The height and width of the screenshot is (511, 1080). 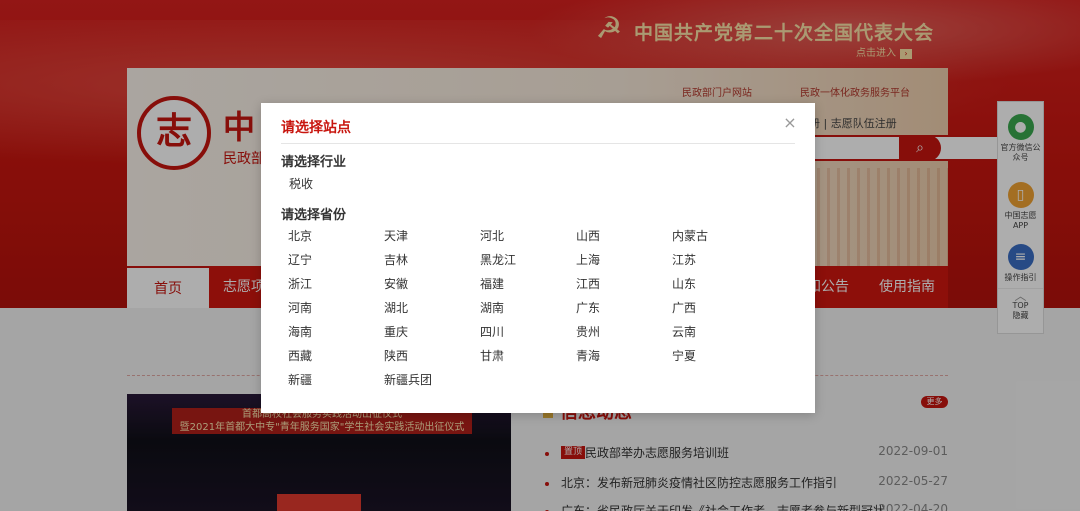 I want to click on province-option: 湖北, so click(x=396, y=307).